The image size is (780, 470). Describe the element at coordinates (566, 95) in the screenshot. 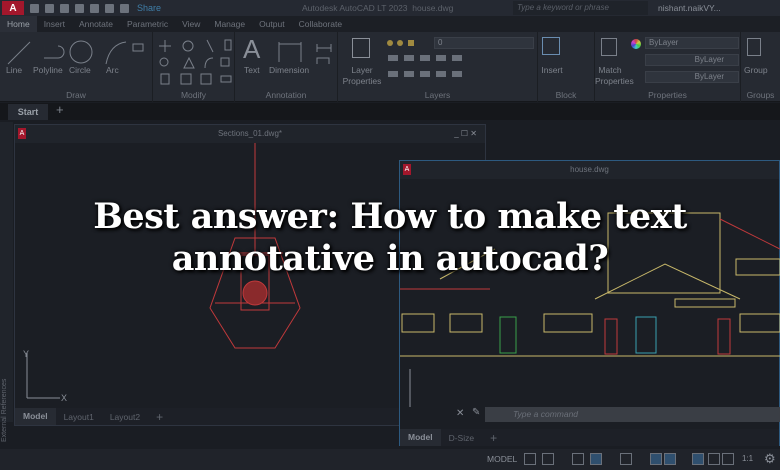

I see `block-panel-label: Block` at that location.